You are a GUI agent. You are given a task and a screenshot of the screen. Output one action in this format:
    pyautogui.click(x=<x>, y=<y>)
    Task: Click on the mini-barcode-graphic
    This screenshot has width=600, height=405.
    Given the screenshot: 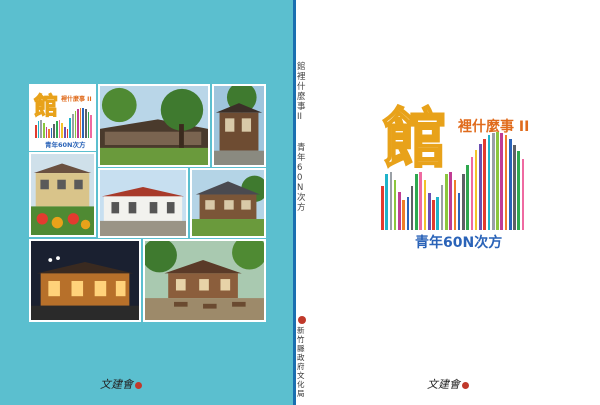 What is the action you would take?
    pyautogui.click(x=64, y=123)
    